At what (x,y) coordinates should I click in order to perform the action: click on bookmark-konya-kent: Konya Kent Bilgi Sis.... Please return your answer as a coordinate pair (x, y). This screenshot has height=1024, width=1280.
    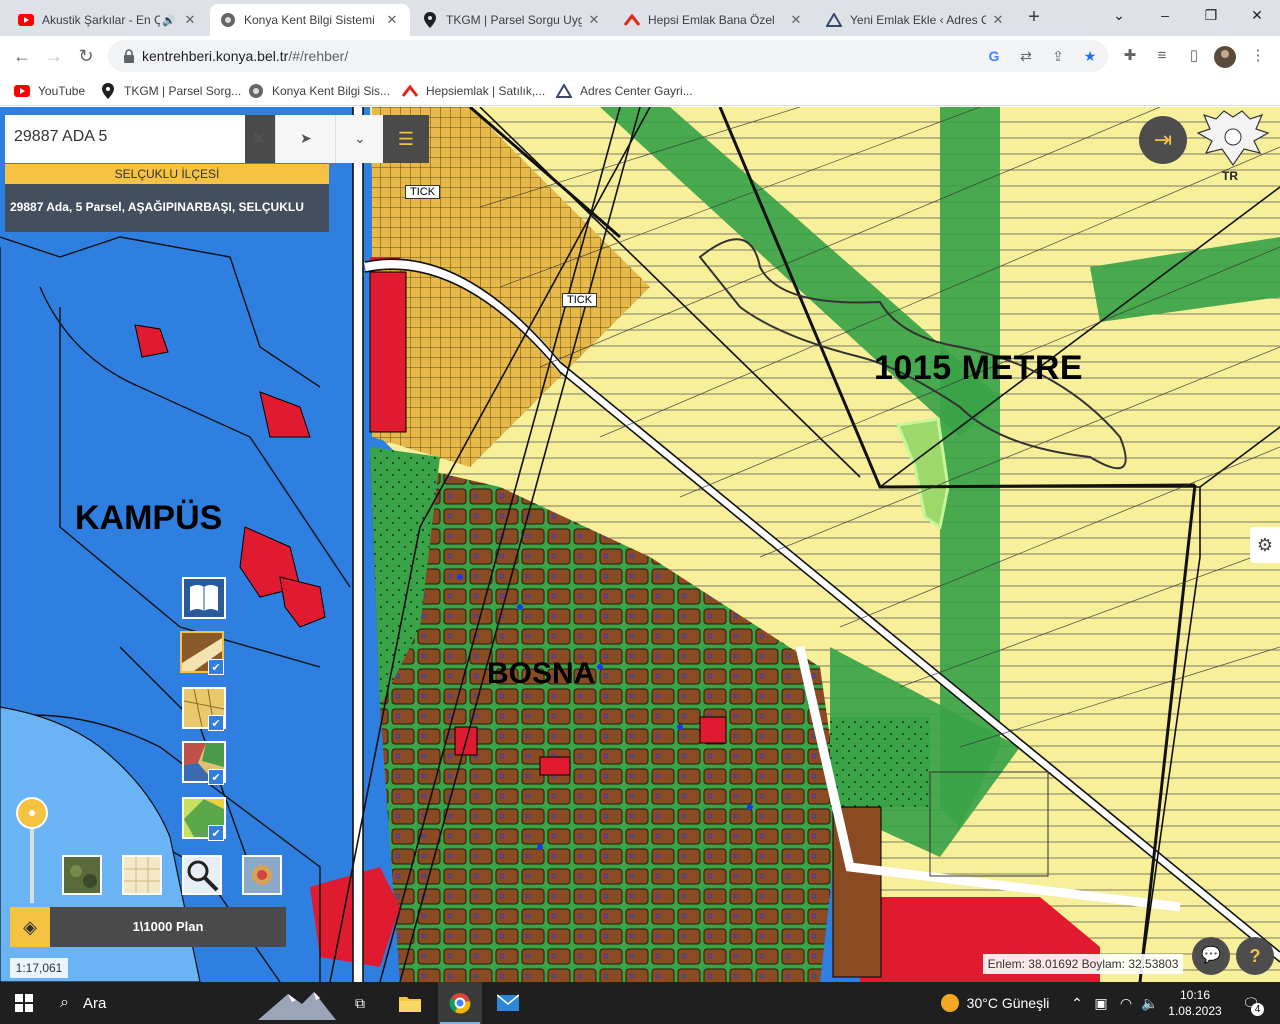
    Looking at the image, I should click on (319, 91).